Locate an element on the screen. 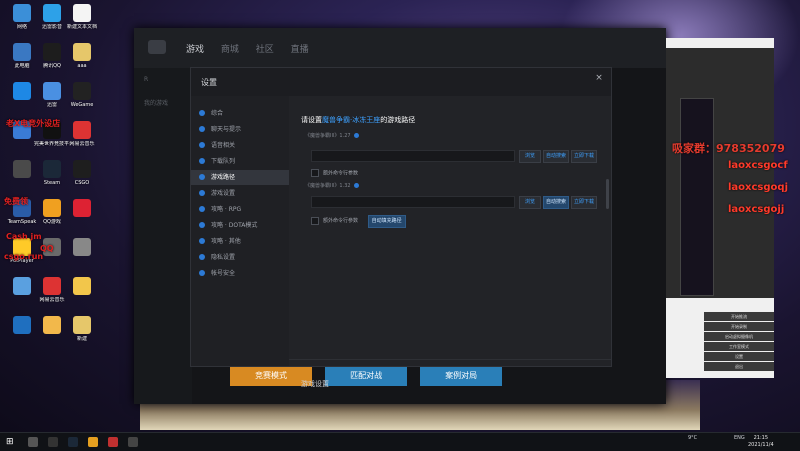 The image size is (800, 451). settings-nav-item: 下载队列 is located at coordinates (240, 161).